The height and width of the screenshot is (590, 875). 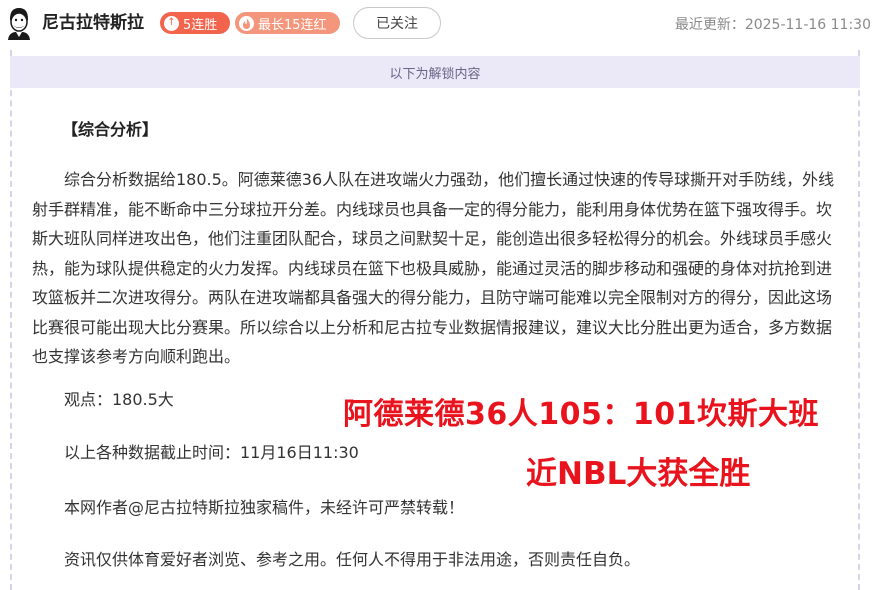 I want to click on copyright-notice: 本网作者@尼古拉特斯拉独家稿件，未经许可严禁转载！, so click(x=264, y=507).